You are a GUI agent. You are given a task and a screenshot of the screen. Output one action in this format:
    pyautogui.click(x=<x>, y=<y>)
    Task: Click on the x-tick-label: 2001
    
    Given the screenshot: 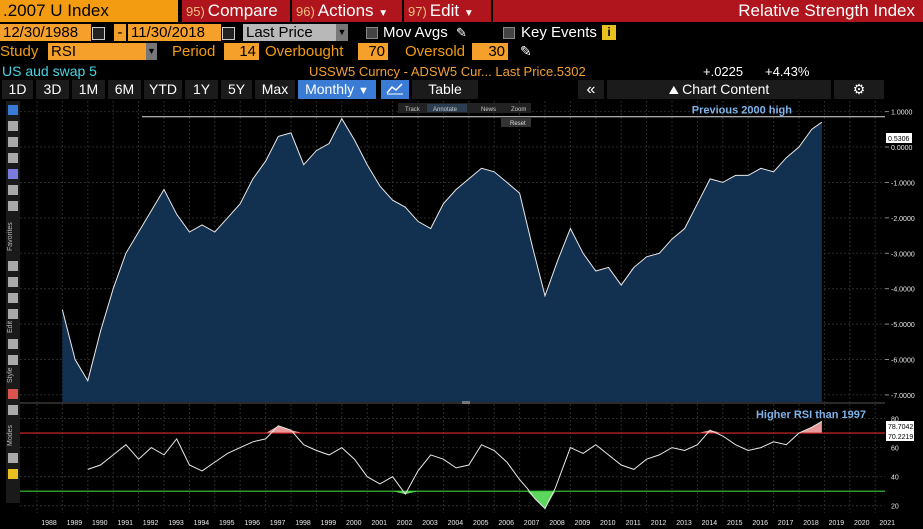 What is the action you would take?
    pyautogui.click(x=379, y=523)
    